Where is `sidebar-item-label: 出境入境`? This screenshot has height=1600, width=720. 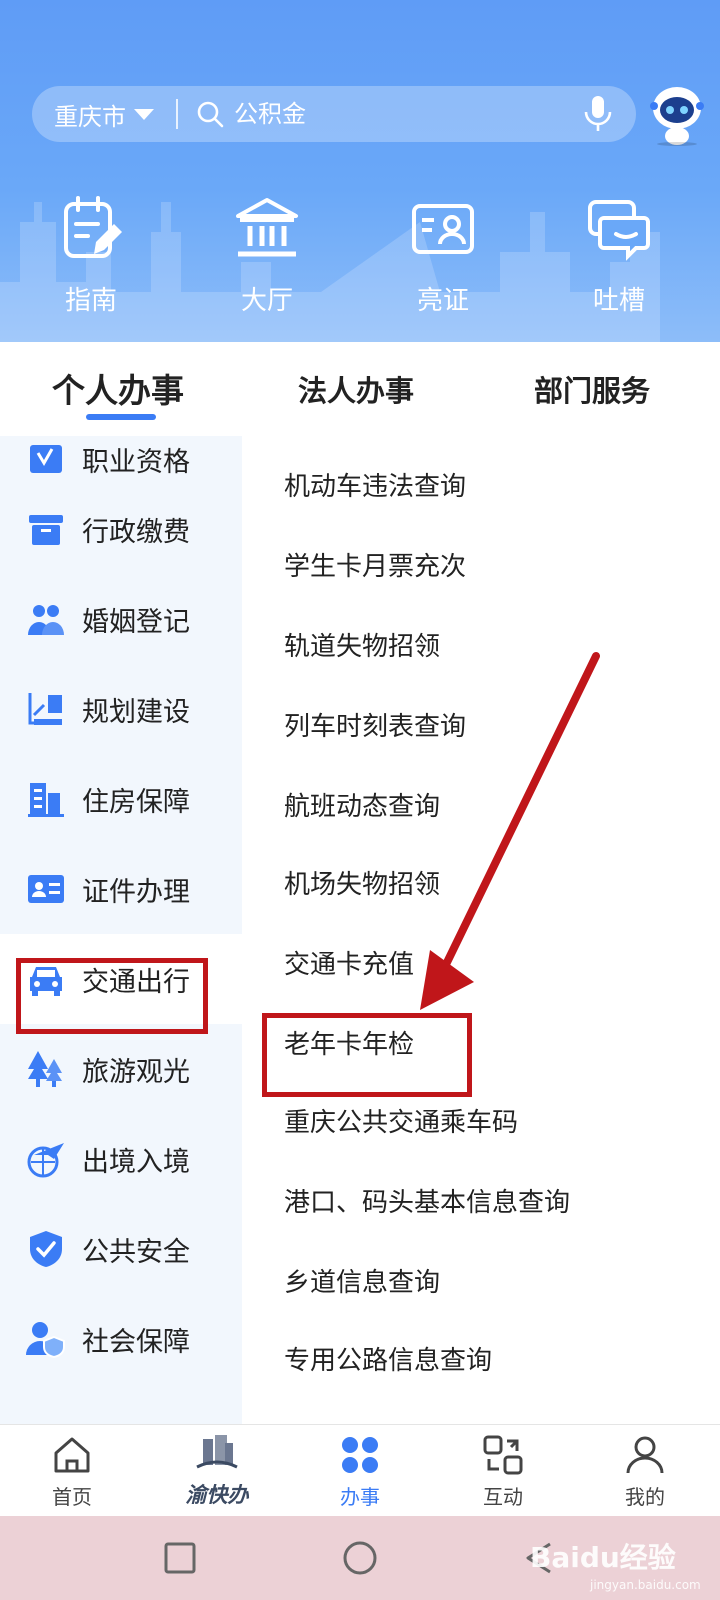 sidebar-item-label: 出境入境 is located at coordinates (136, 1162).